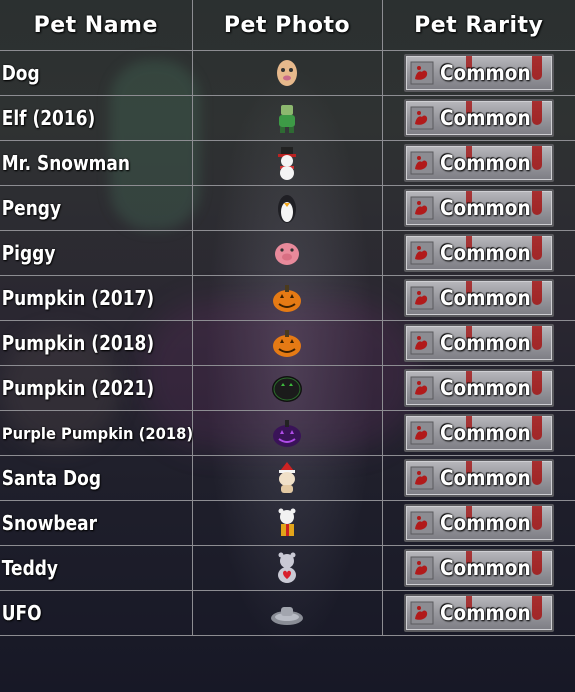 The height and width of the screenshot is (692, 575). I want to click on santa-dog-pet-icon, so click(287, 477).